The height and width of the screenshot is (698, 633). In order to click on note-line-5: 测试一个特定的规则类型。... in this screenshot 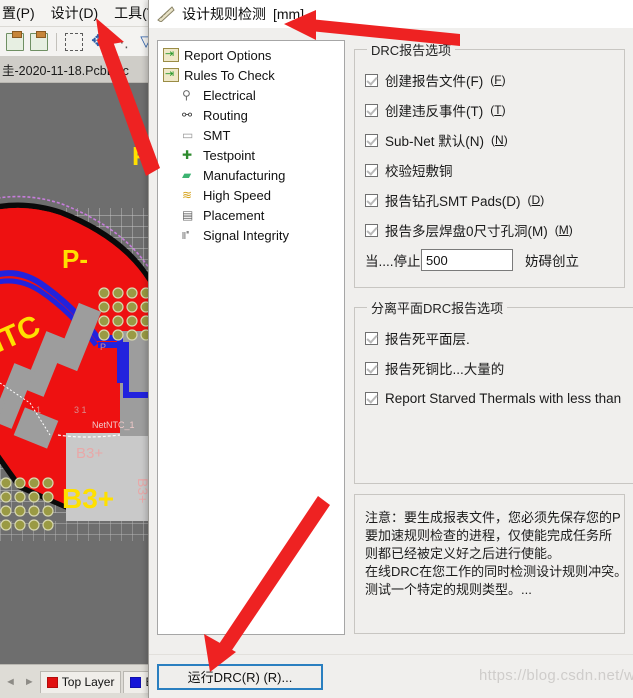, I will do `click(448, 589)`.